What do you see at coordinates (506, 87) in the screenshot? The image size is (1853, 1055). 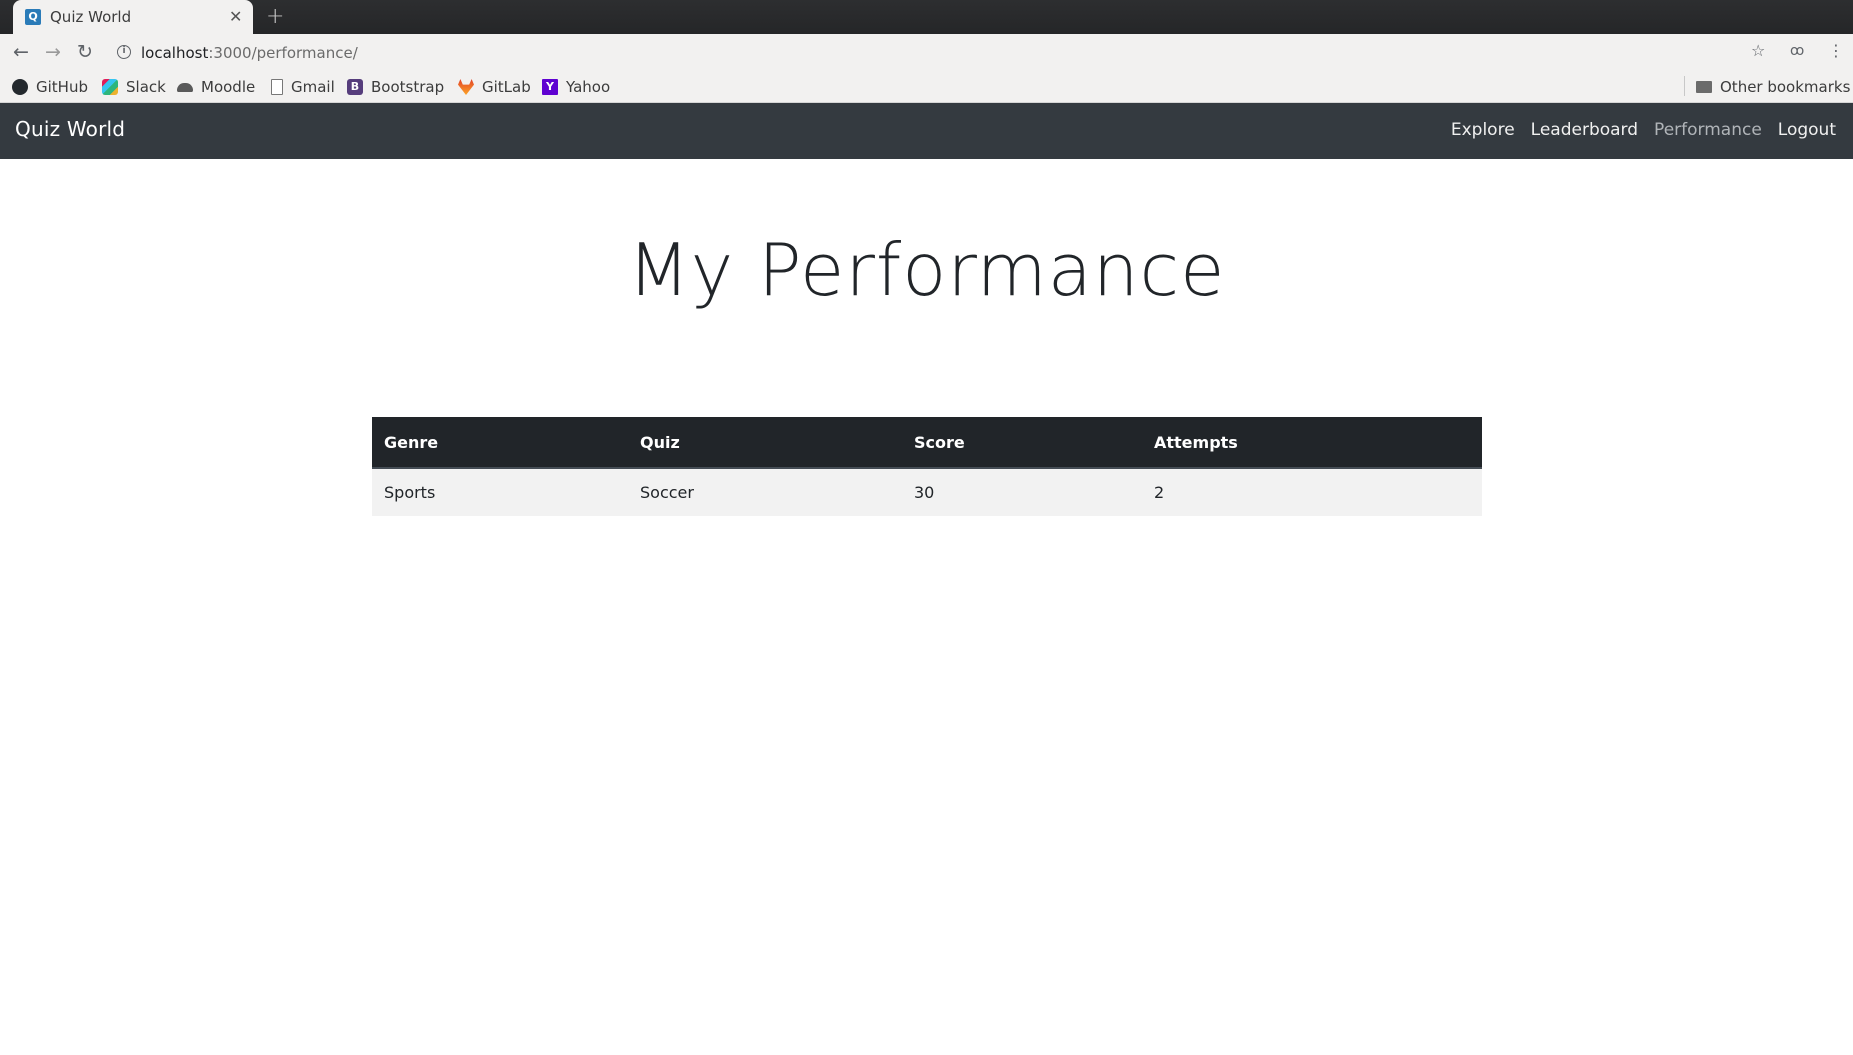 I see `bookmark-label: GitLab` at bounding box center [506, 87].